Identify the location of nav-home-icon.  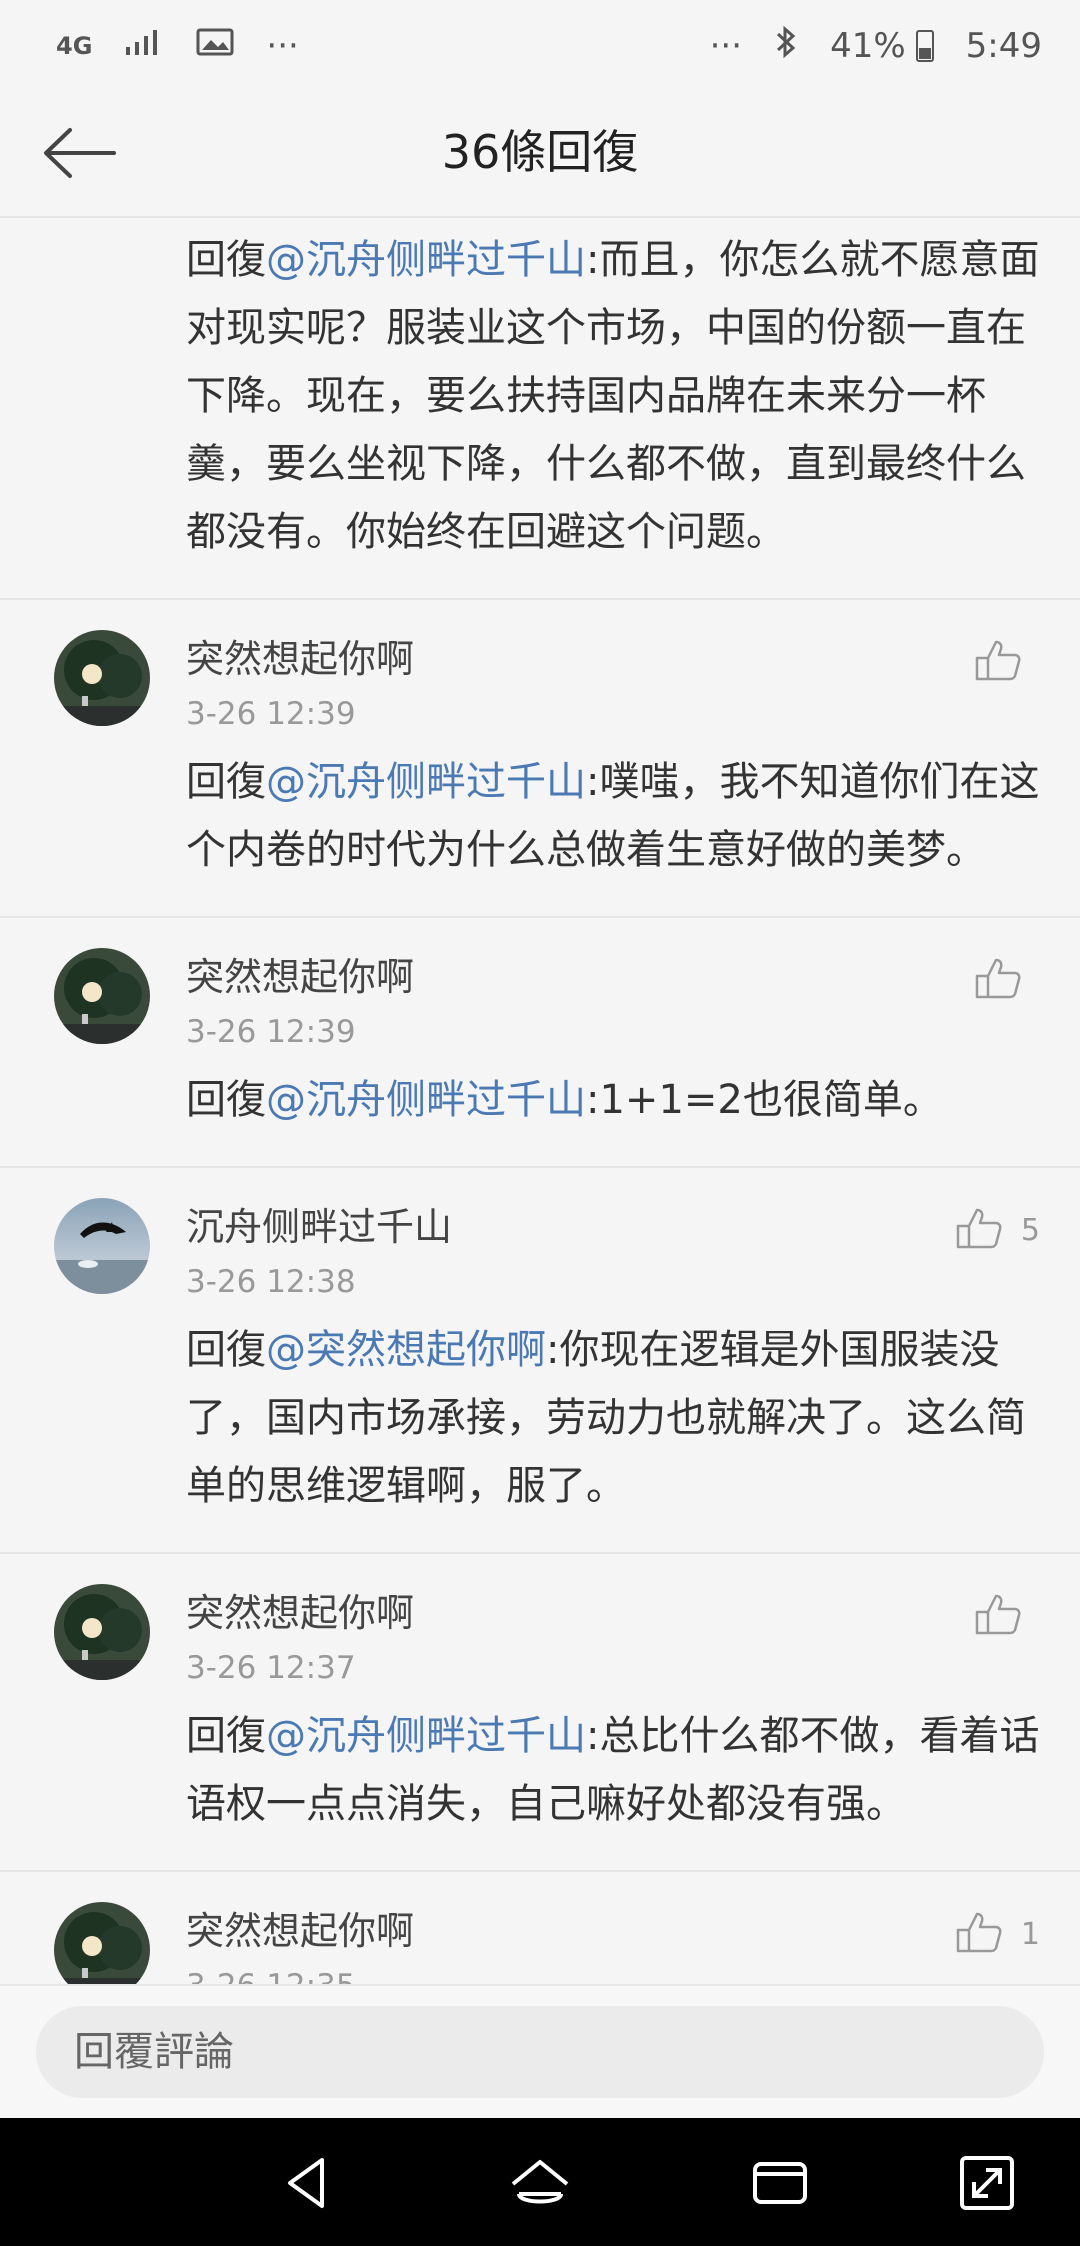
(540, 2183).